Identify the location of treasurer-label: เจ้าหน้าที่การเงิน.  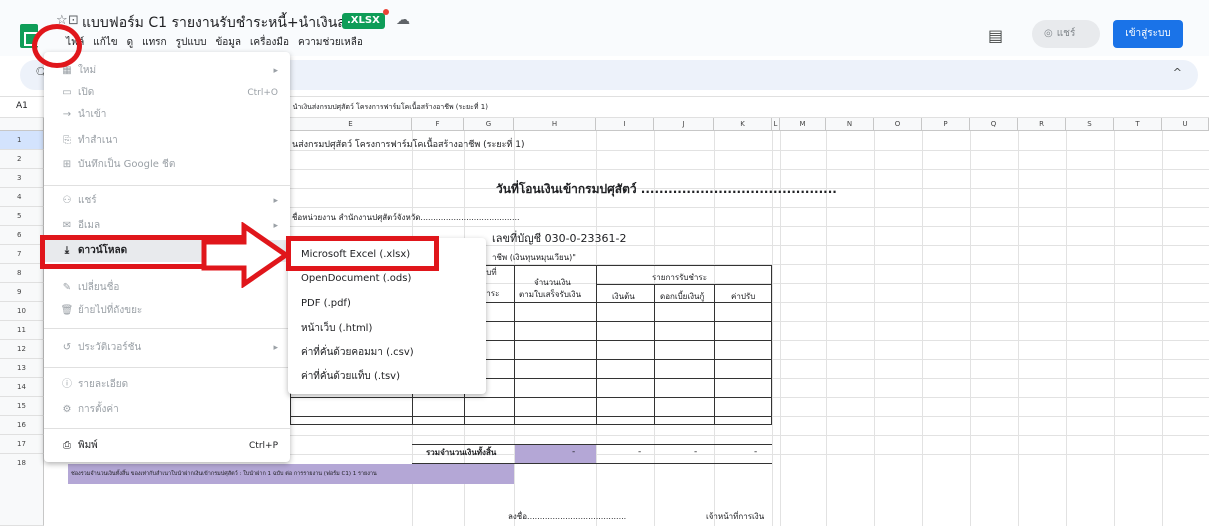
(735, 516).